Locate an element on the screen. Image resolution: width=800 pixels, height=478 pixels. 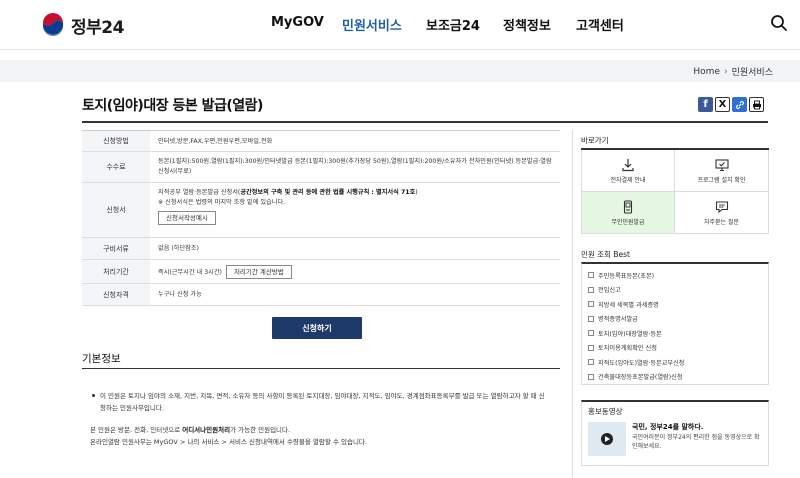
table-row: 처리기간 즉시(근무시간 내 3시간) 처리기간 계산방법 is located at coordinates (321, 272).